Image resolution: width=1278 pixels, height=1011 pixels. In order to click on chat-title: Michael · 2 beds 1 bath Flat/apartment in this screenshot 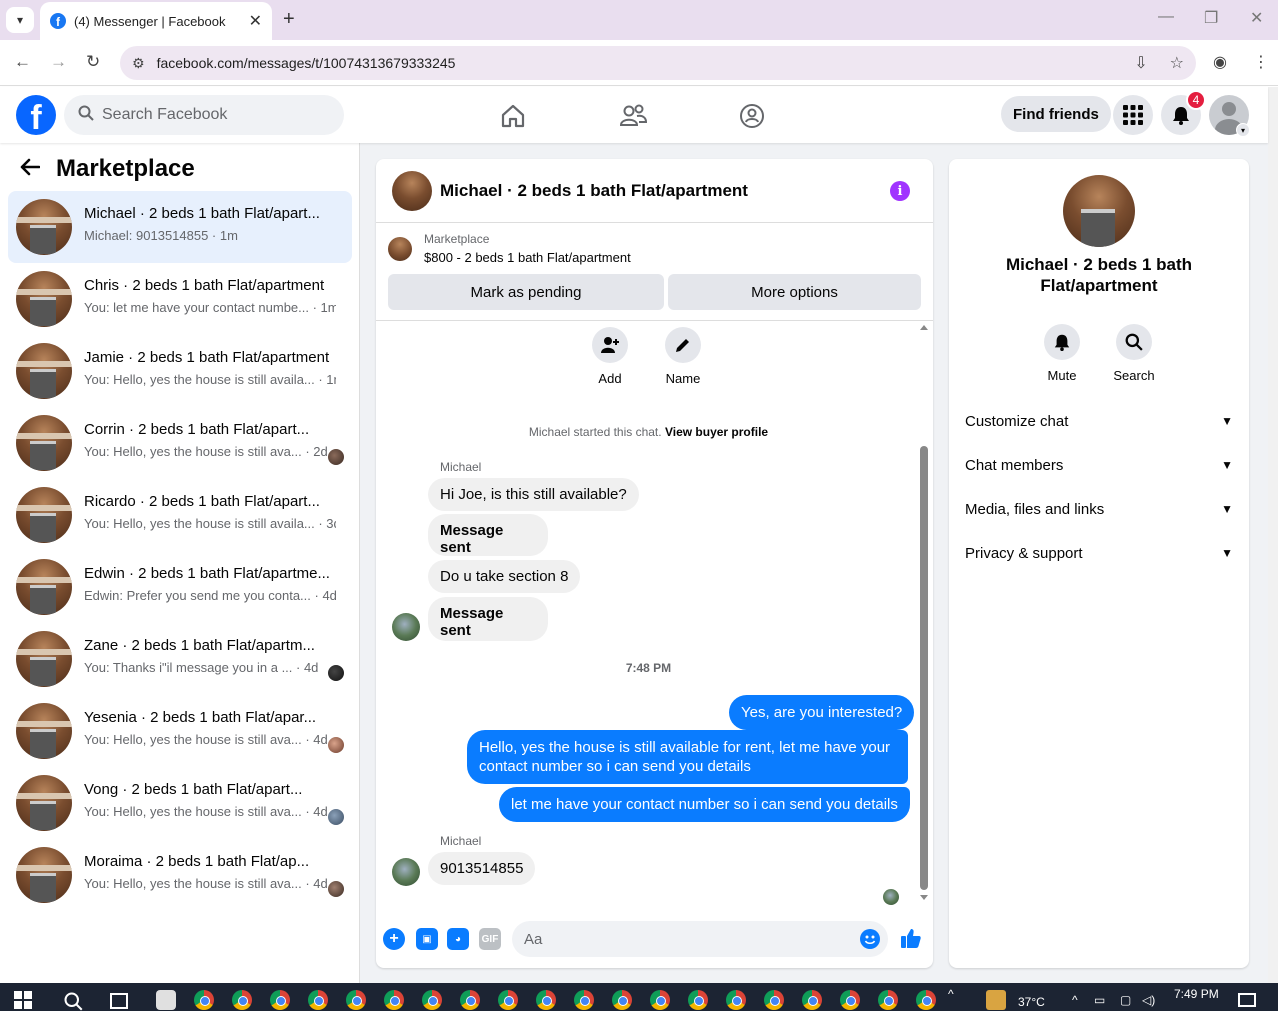, I will do `click(594, 191)`.